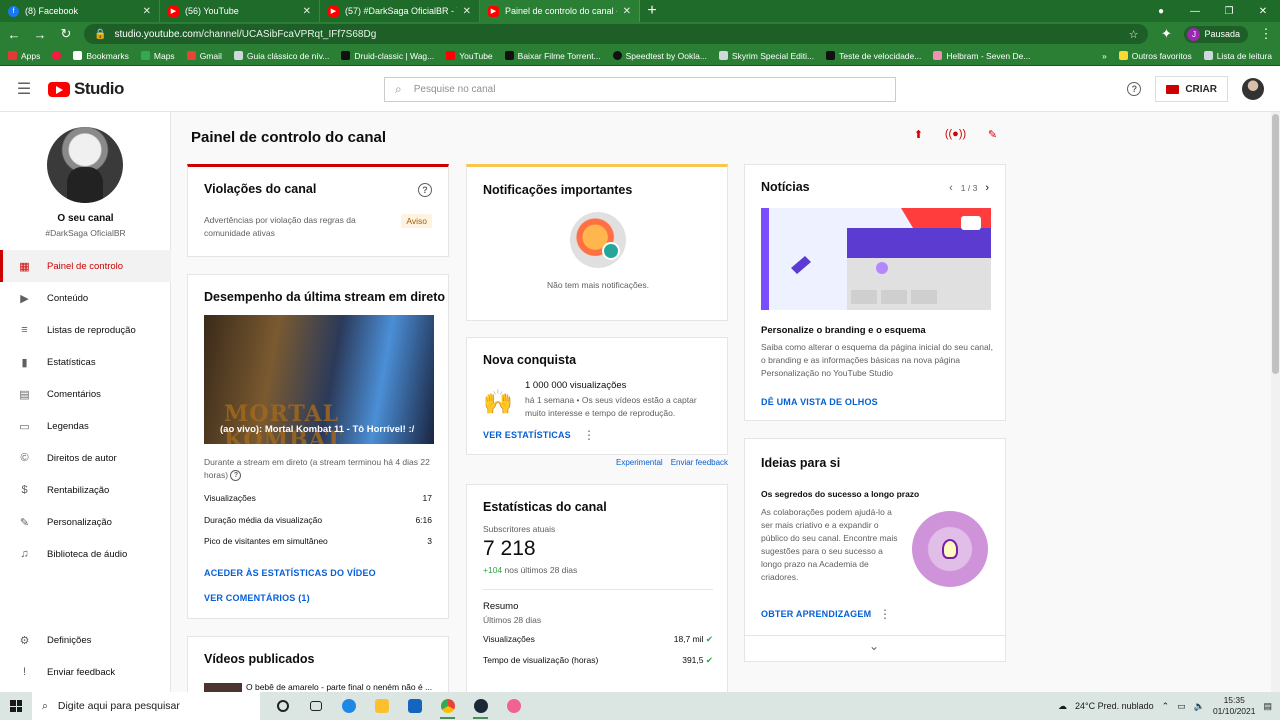 This screenshot has height=720, width=1280. I want to click on network-icon: ▭, so click(1181, 706).